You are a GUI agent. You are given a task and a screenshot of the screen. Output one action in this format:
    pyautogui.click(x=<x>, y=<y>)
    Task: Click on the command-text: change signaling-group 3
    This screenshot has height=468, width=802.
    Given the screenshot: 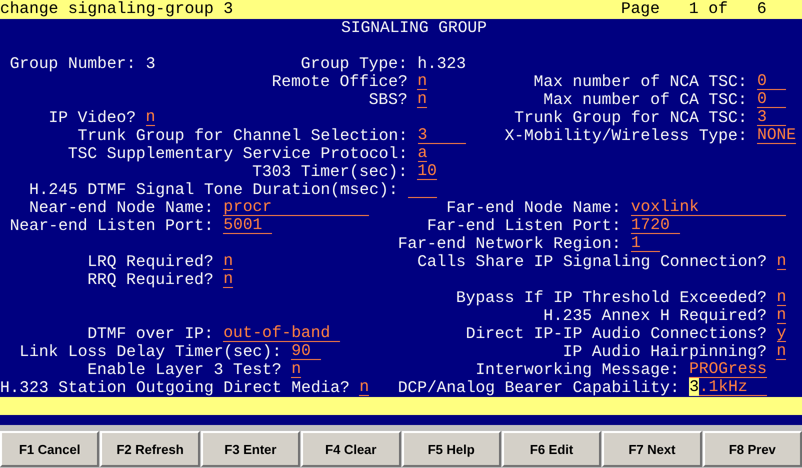 What is the action you would take?
    pyautogui.click(x=117, y=9)
    